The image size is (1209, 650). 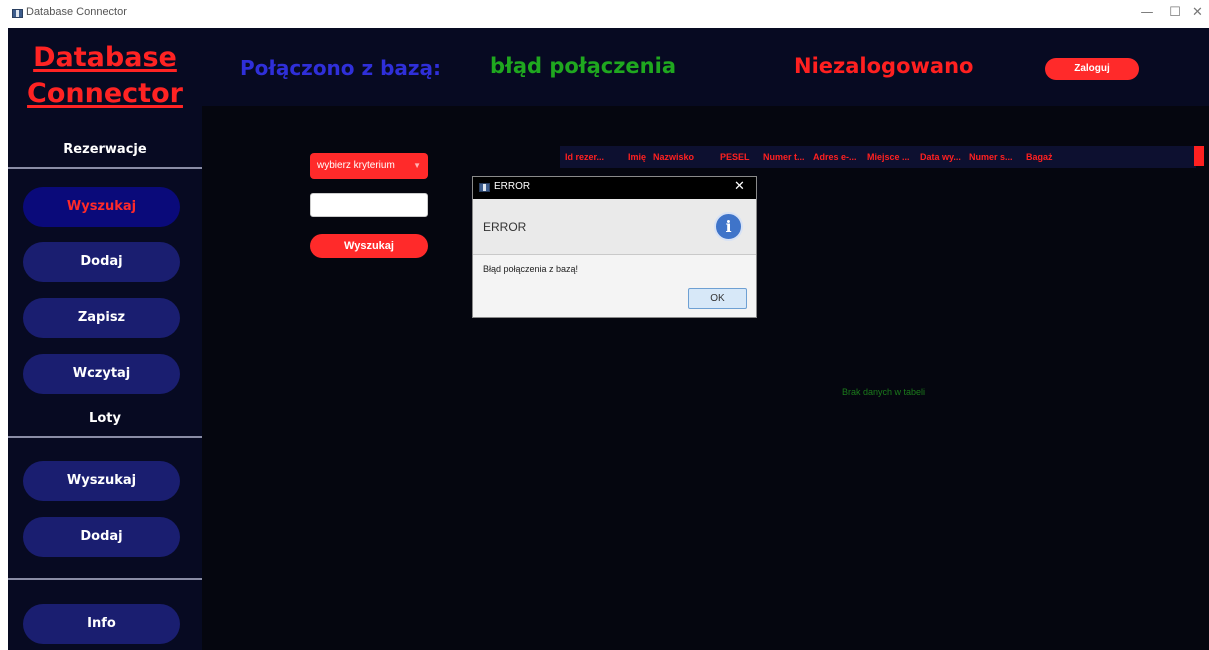 What do you see at coordinates (341, 68) in the screenshot?
I see `connection-label: Połączono z bazą:` at bounding box center [341, 68].